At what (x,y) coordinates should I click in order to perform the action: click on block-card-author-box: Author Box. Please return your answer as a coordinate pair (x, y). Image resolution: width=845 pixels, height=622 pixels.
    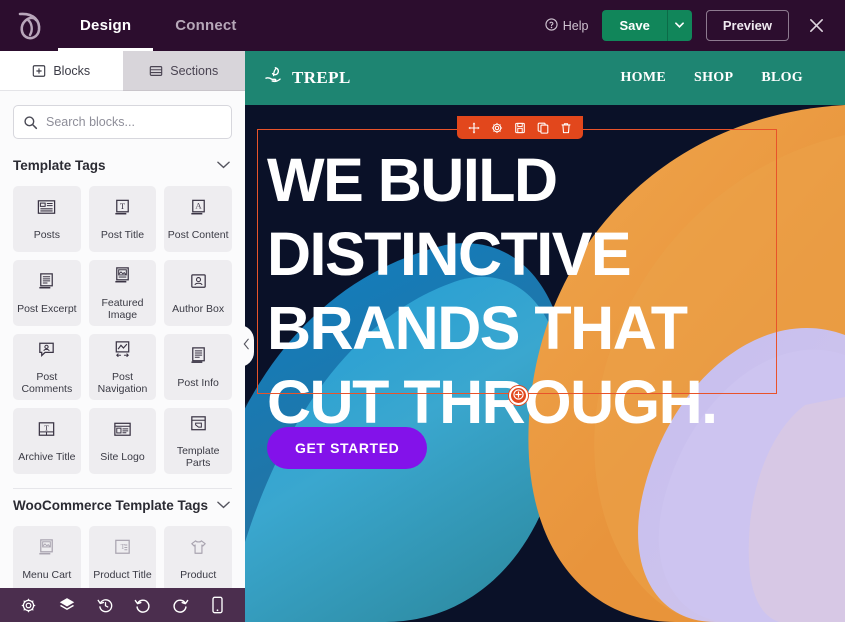
    Looking at the image, I should click on (198, 293).